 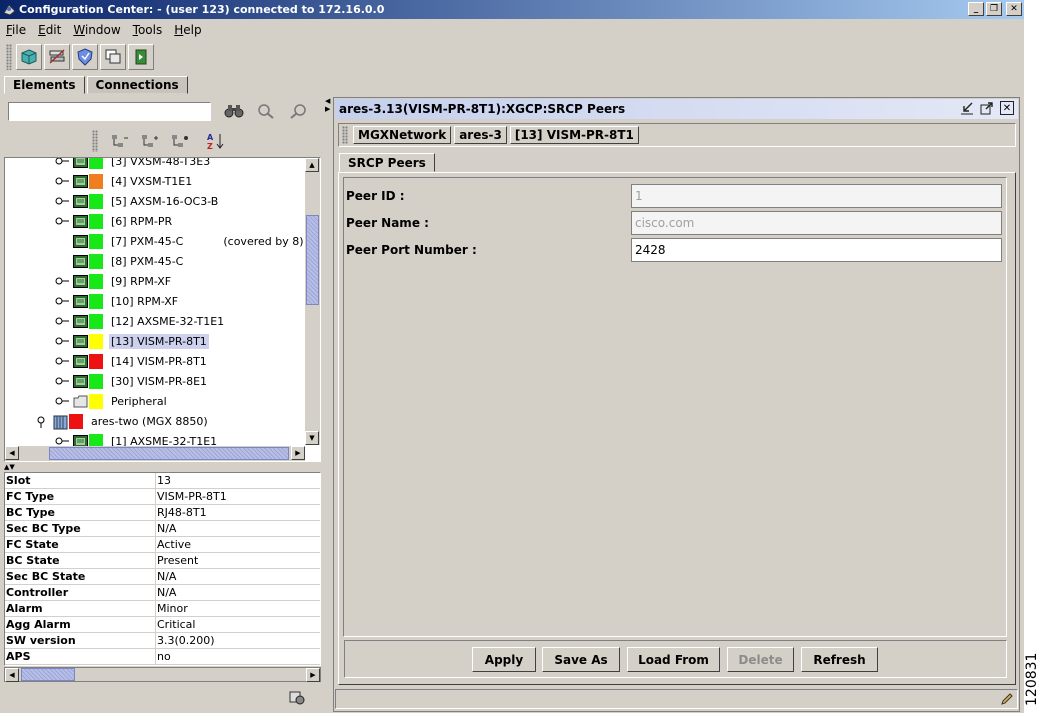 I want to click on delete-button: Delete, so click(x=760, y=659).